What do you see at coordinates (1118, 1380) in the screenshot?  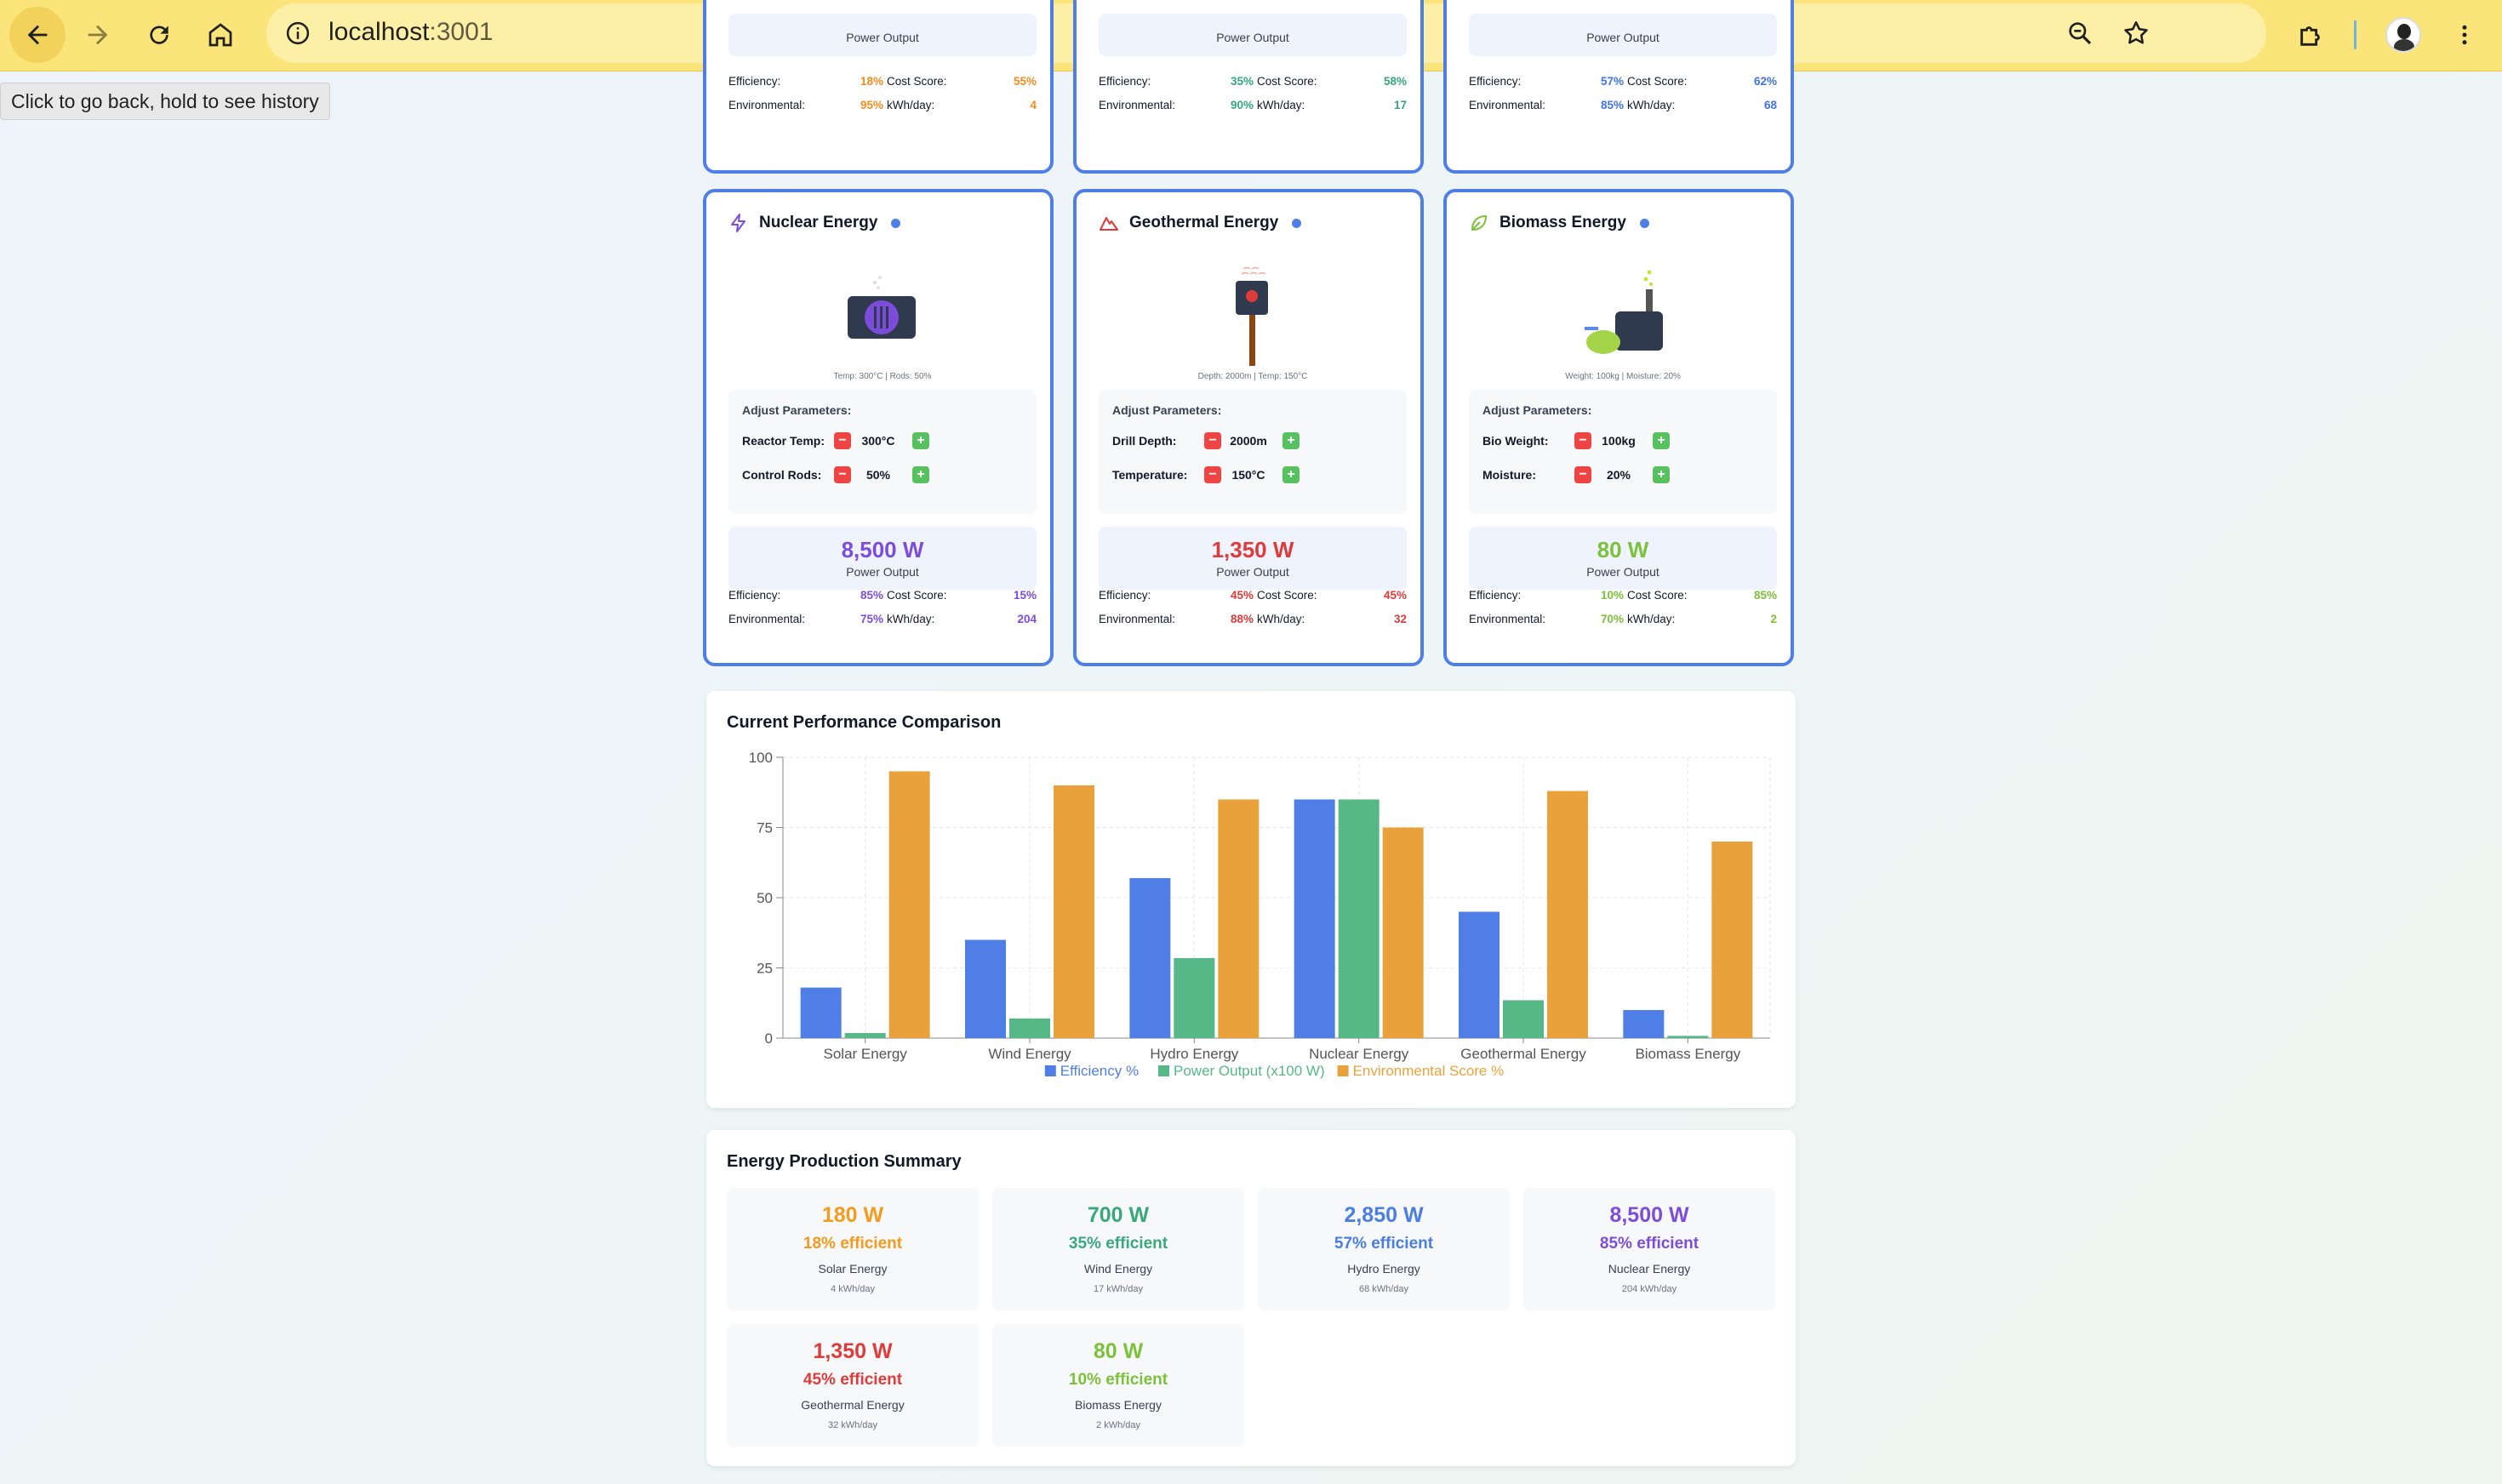 I see `summary-efficiency: 10% efficient` at bounding box center [1118, 1380].